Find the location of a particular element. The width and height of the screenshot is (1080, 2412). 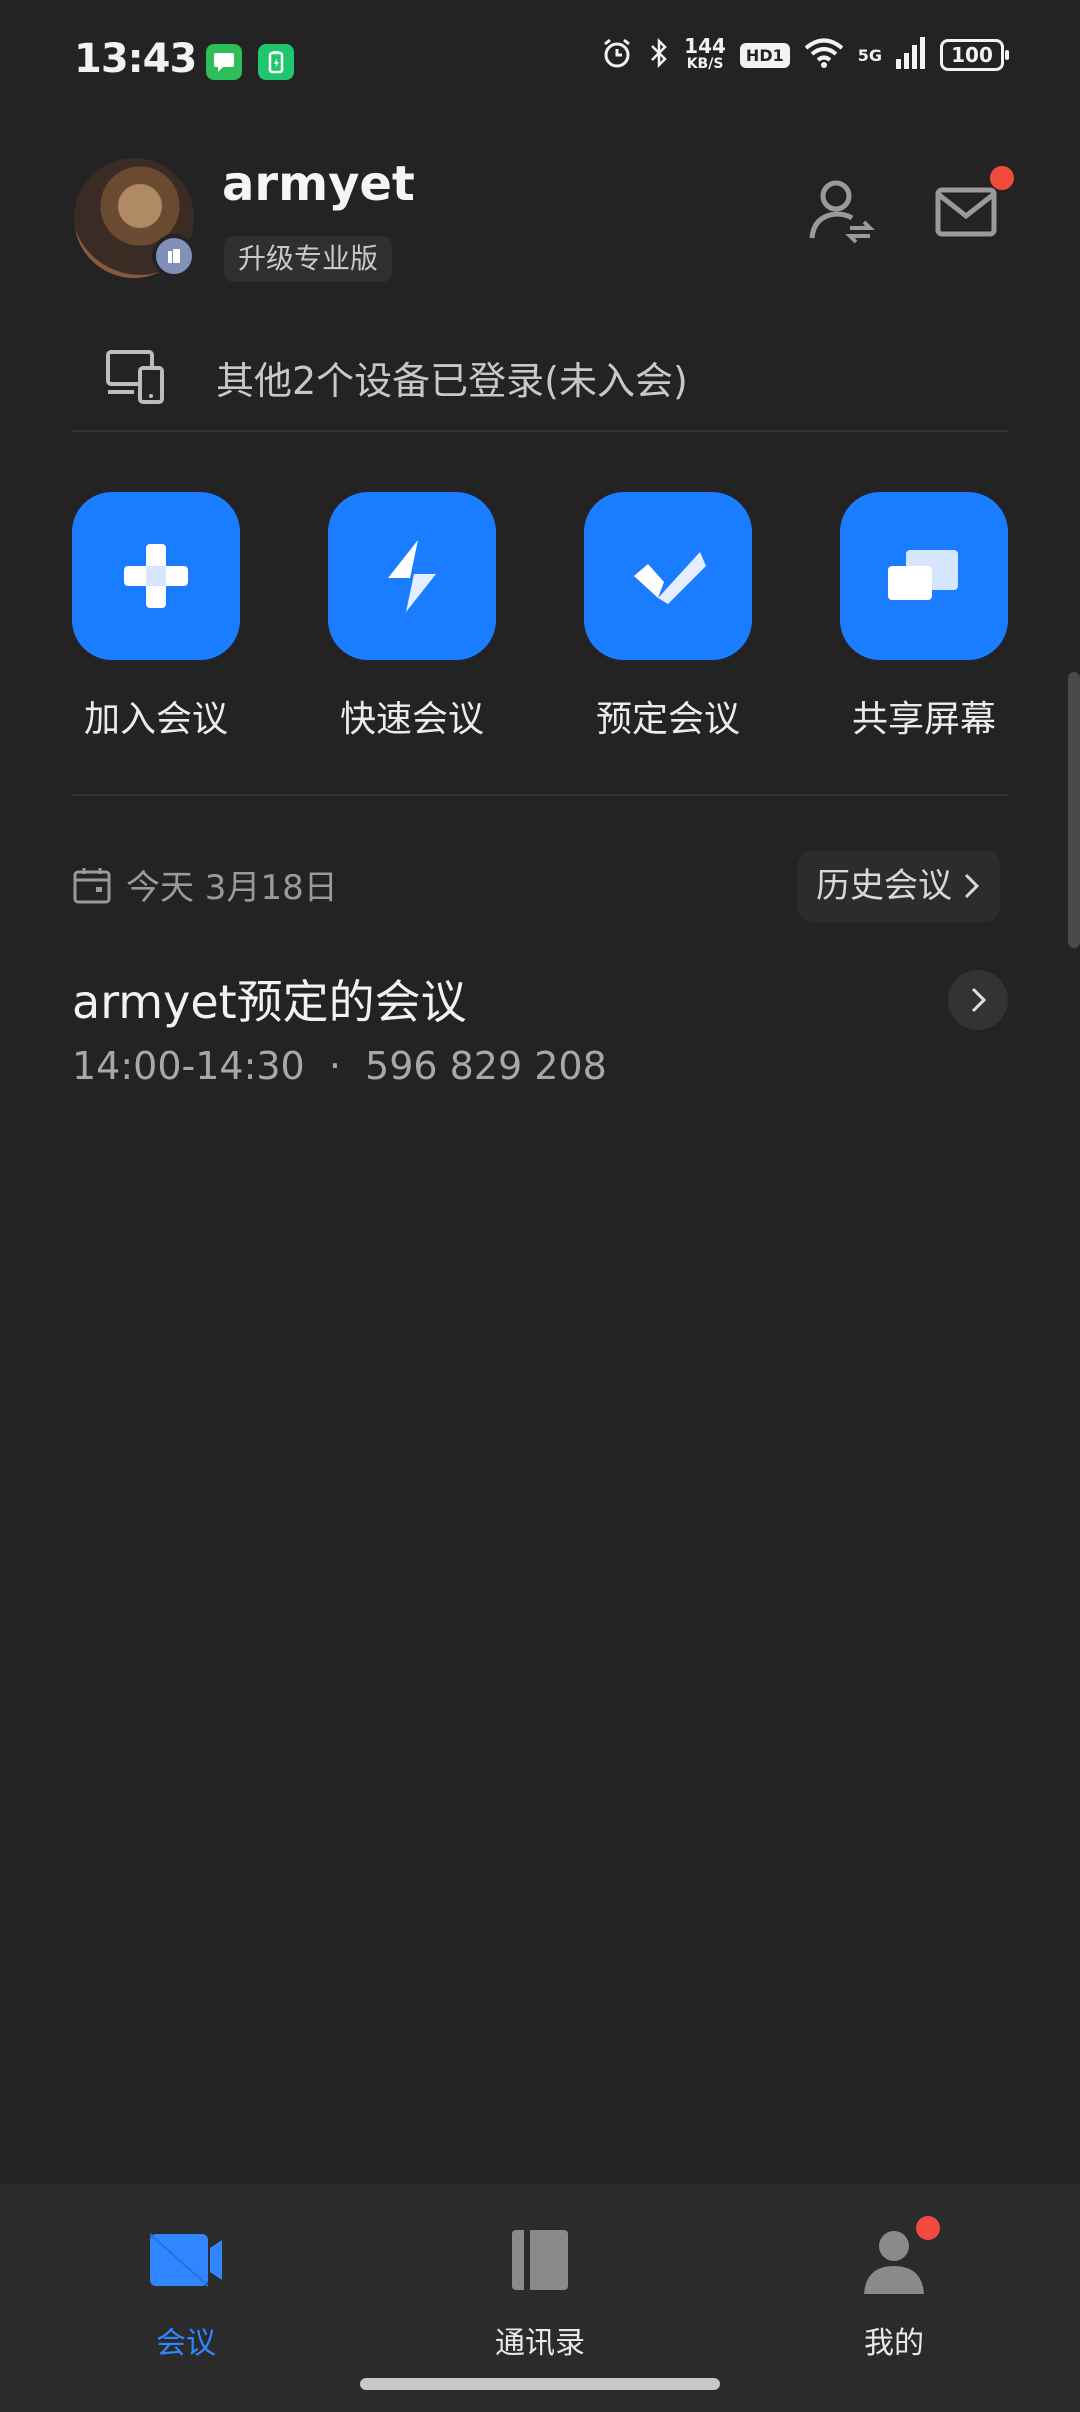

nav-label: 我的 is located at coordinates (894, 2343).